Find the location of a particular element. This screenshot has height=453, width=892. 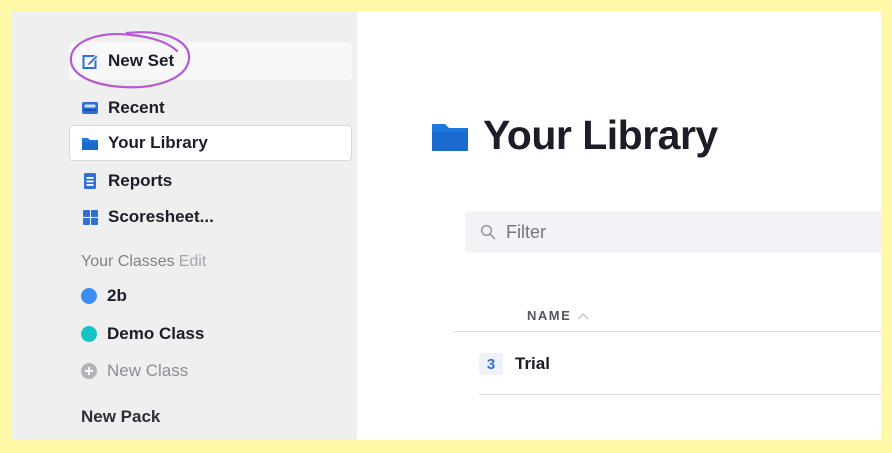

class-item-demo-class: Demo Class is located at coordinates (142, 334).